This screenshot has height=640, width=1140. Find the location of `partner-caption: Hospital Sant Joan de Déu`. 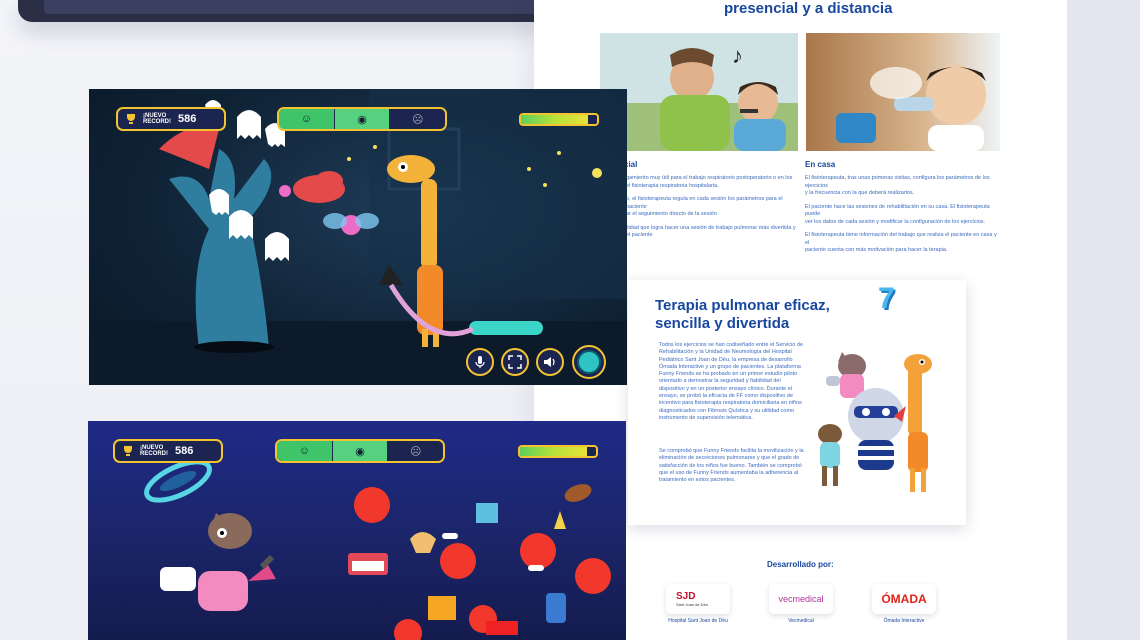

partner-caption: Hospital Sant Joan de Déu is located at coordinates (698, 621).